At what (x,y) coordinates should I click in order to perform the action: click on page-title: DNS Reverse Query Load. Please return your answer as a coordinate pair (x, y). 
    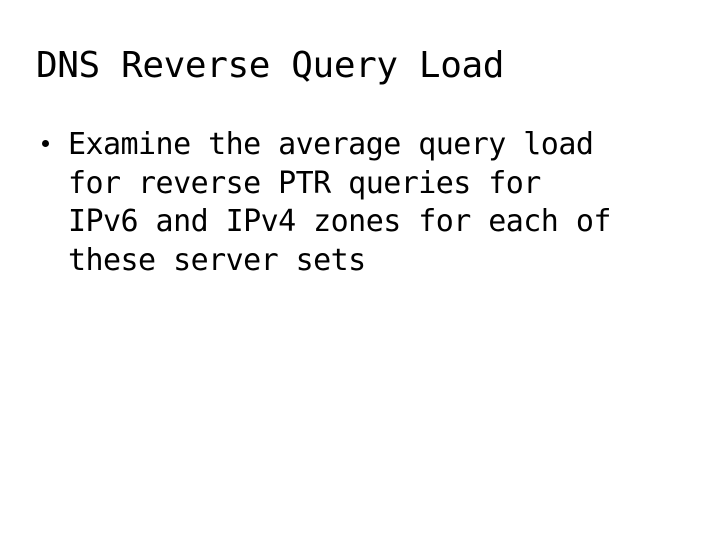
    Looking at the image, I should click on (270, 65).